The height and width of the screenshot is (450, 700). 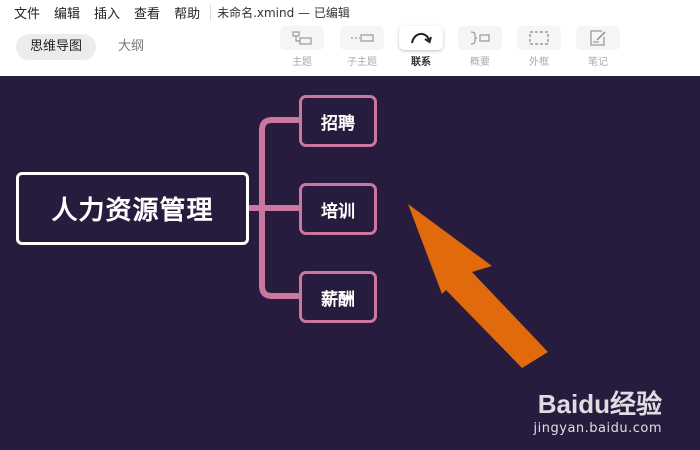 I want to click on tab-mindmap: 思维导图, so click(x=56, y=47).